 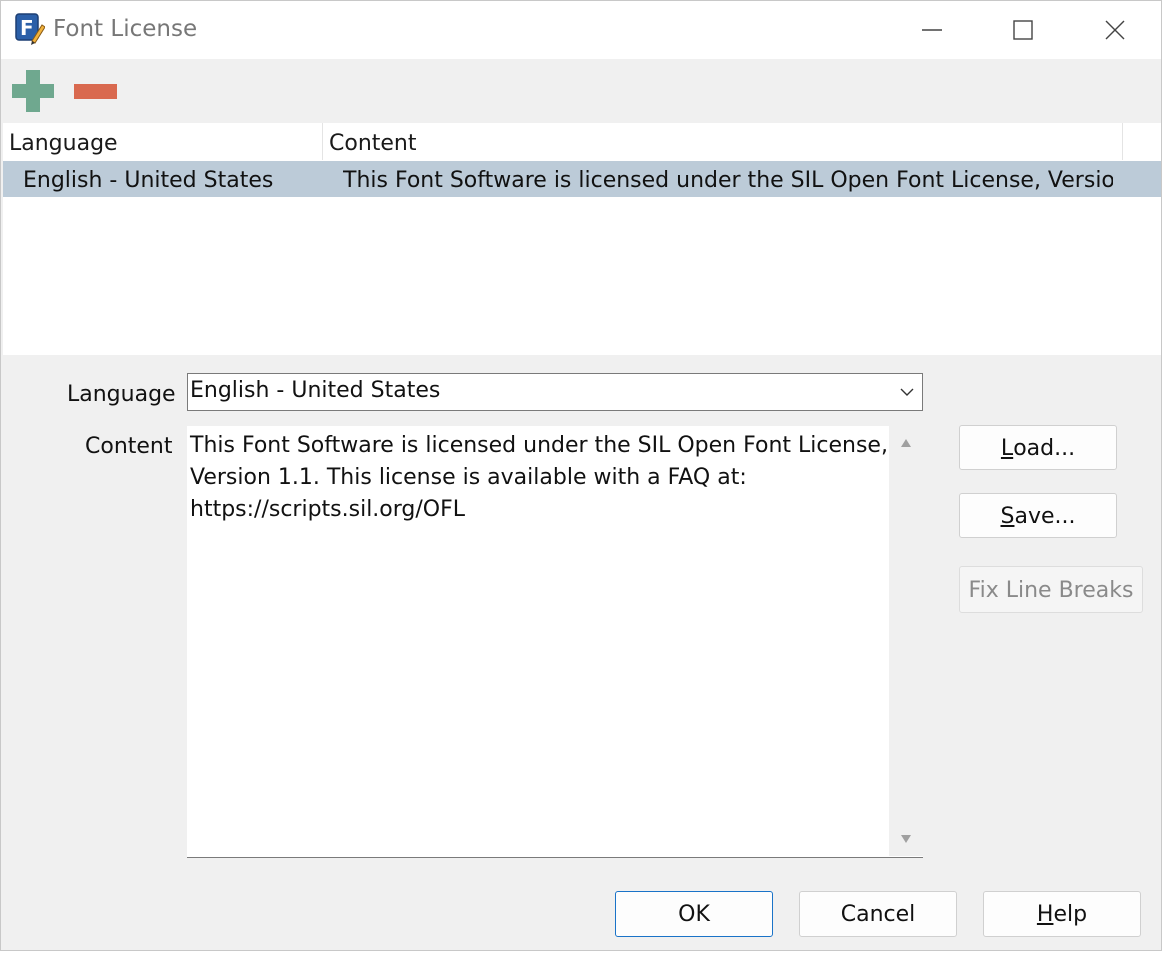 I want to click on help-button: Help, so click(x=1062, y=914).